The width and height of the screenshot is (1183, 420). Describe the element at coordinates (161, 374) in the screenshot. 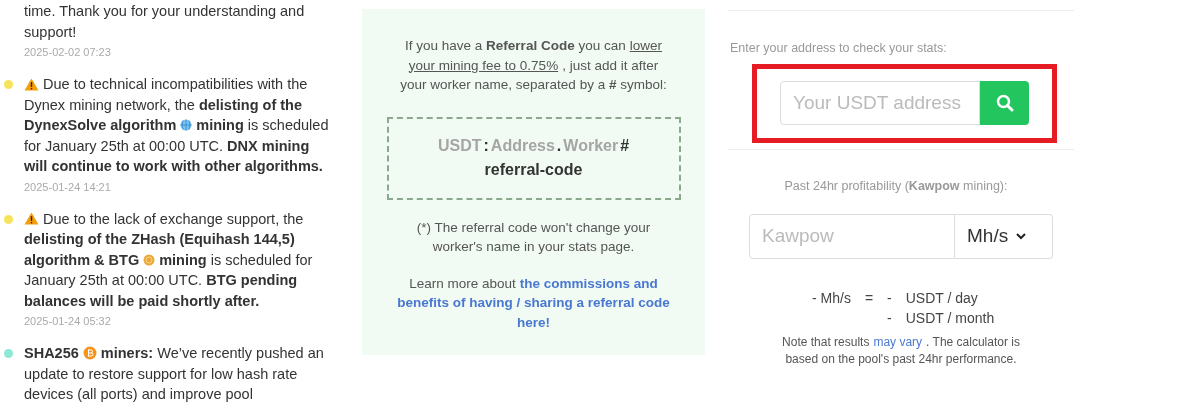

I see `news-text: update to restore support for low hash rate` at that location.